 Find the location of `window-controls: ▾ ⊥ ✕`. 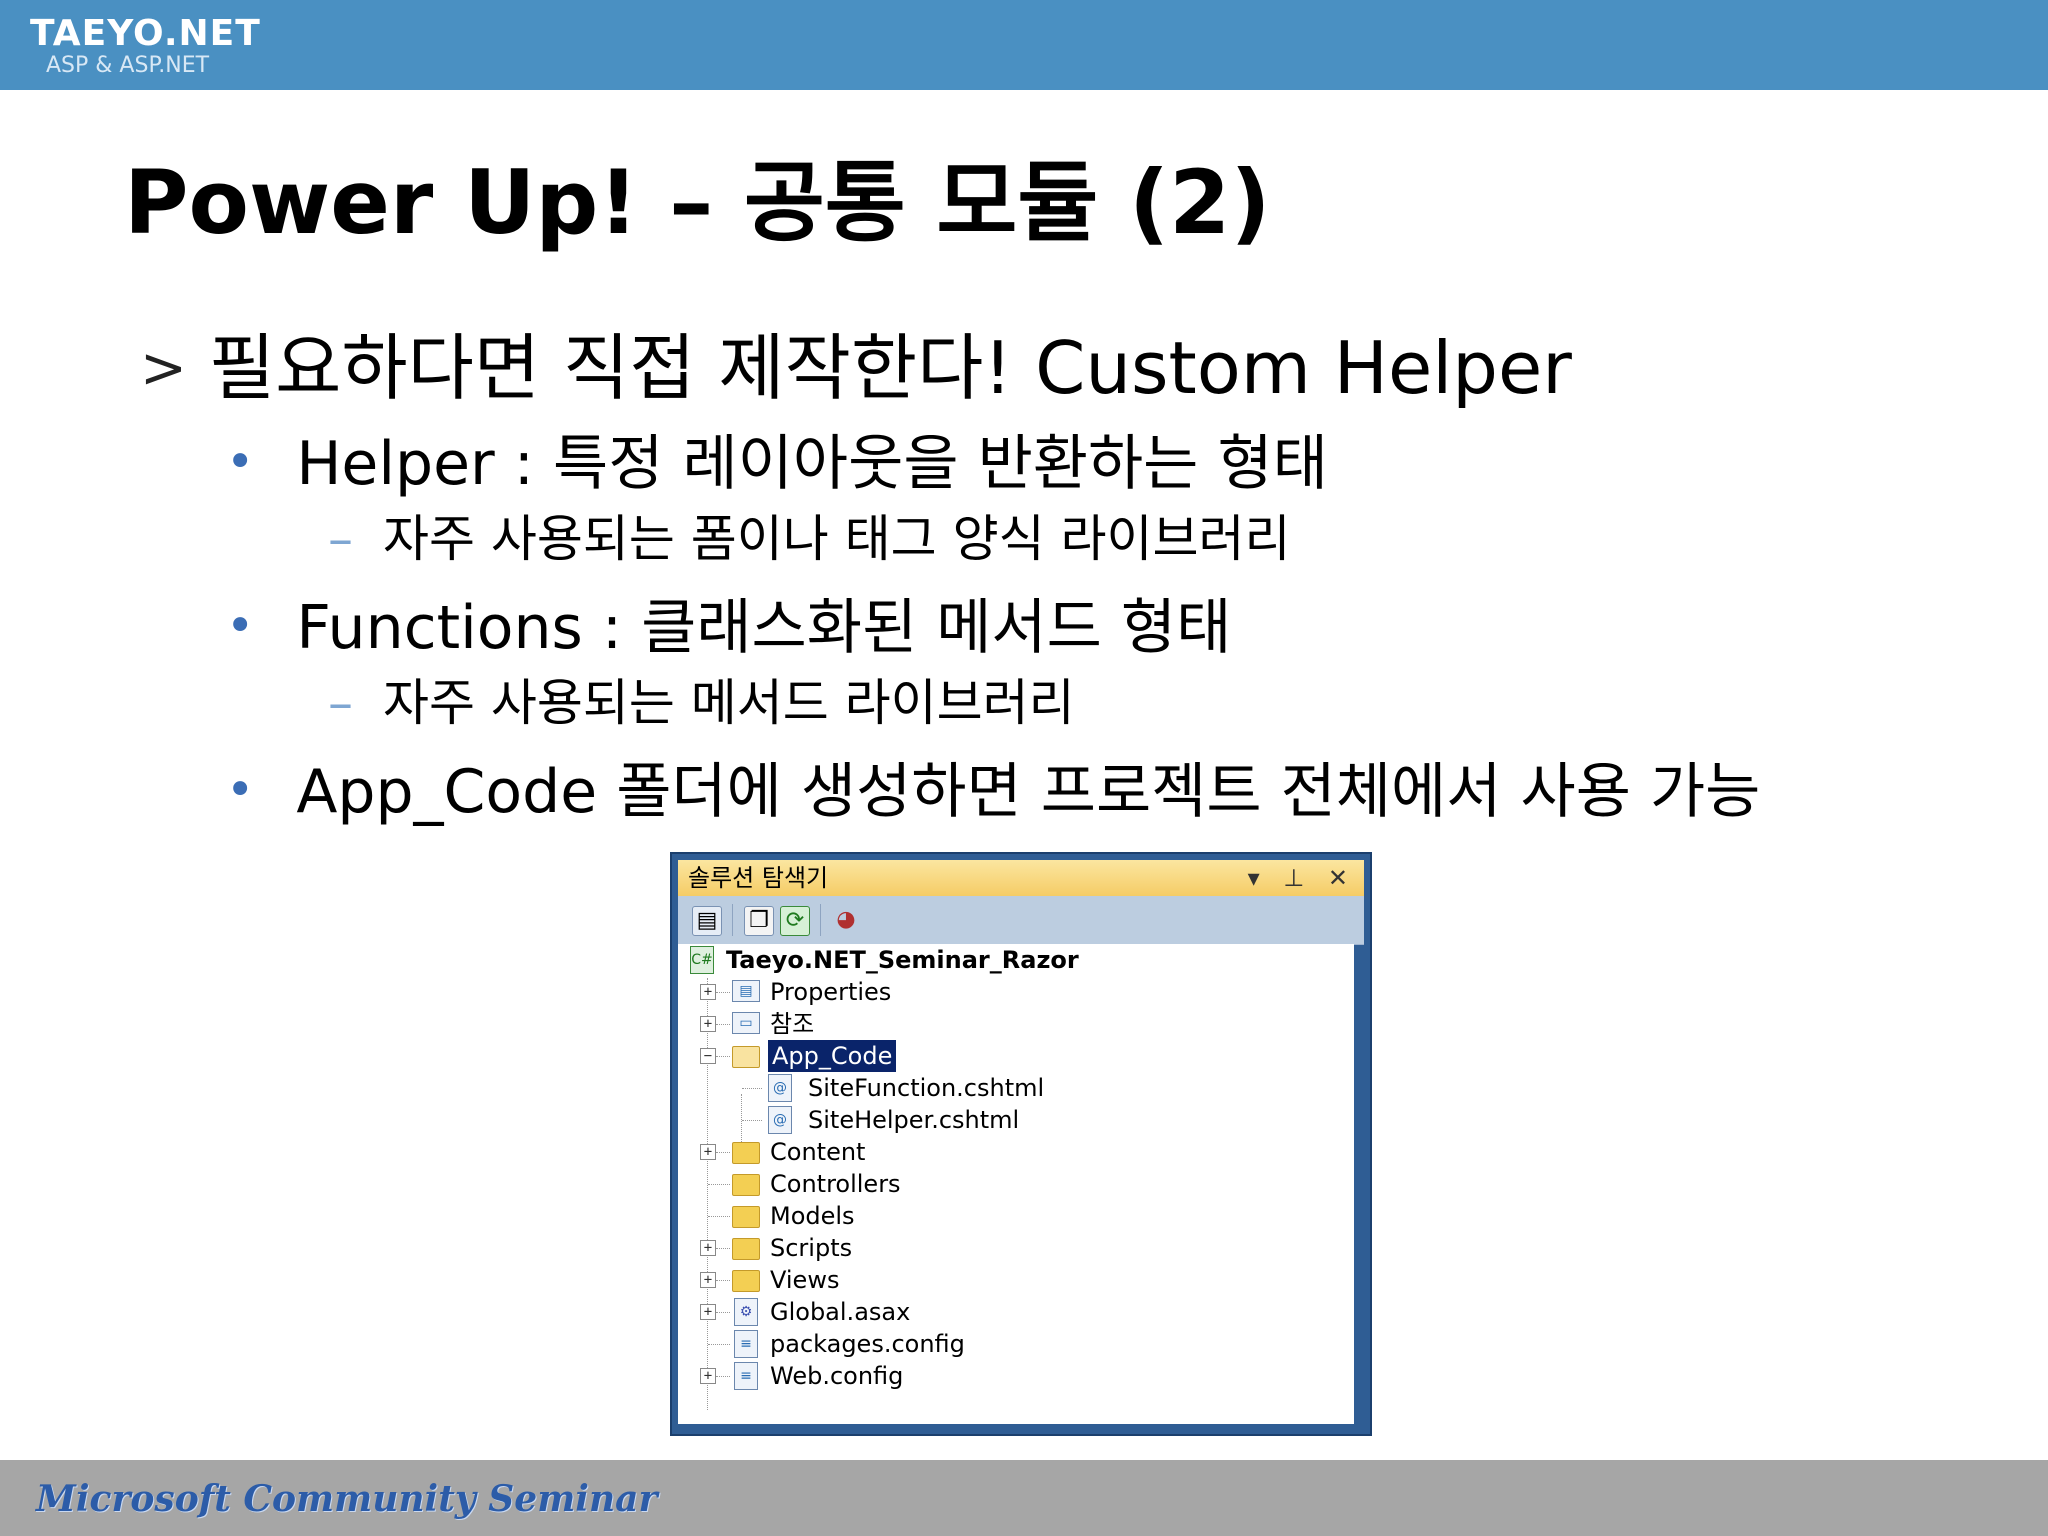

window-controls: ▾ ⊥ ✕ is located at coordinates (1302, 878).